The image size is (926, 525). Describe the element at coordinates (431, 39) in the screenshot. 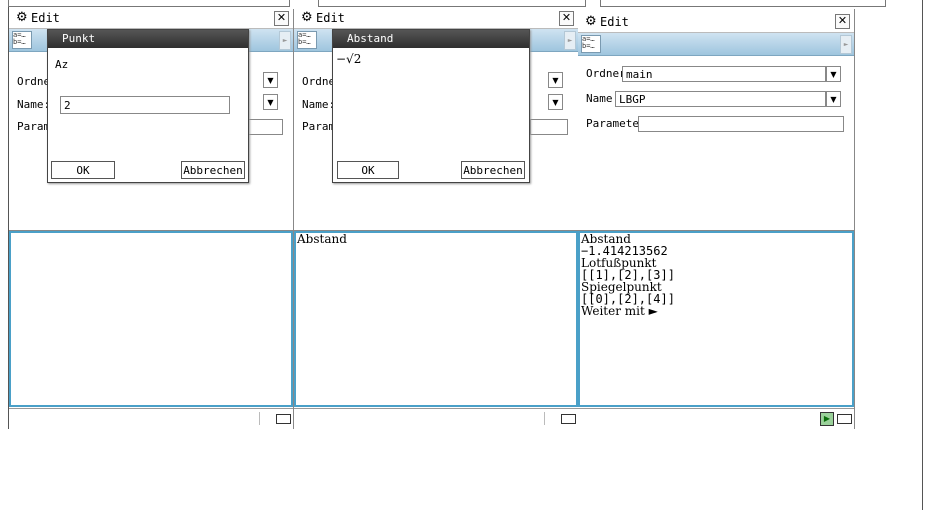

I see `dialog-title: Abstand` at that location.